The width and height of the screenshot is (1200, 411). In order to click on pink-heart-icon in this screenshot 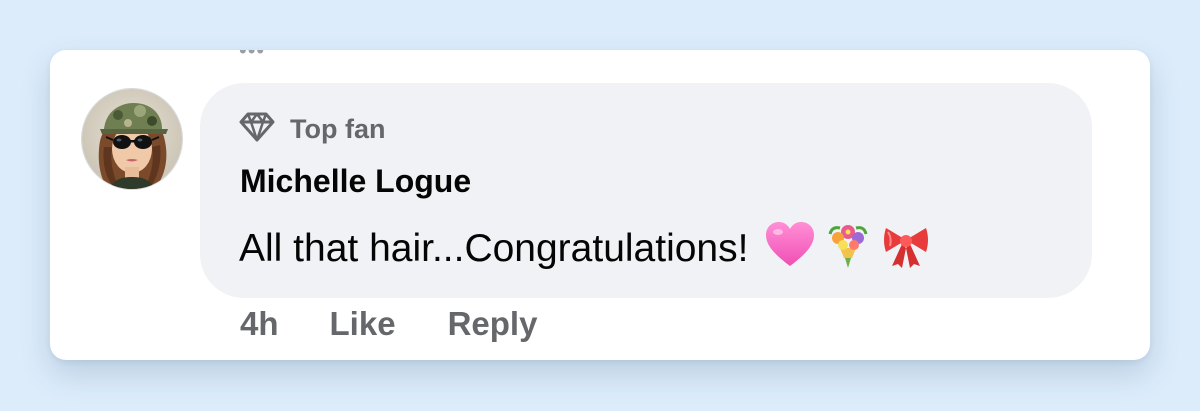, I will do `click(790, 249)`.